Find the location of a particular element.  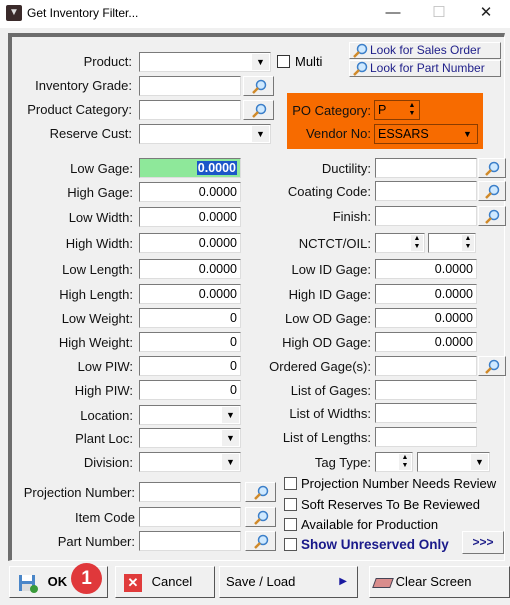

po-vendor-box: PO Category: P ▲ ▼ Vendor No: ESSARS ▼ is located at coordinates (385, 121).